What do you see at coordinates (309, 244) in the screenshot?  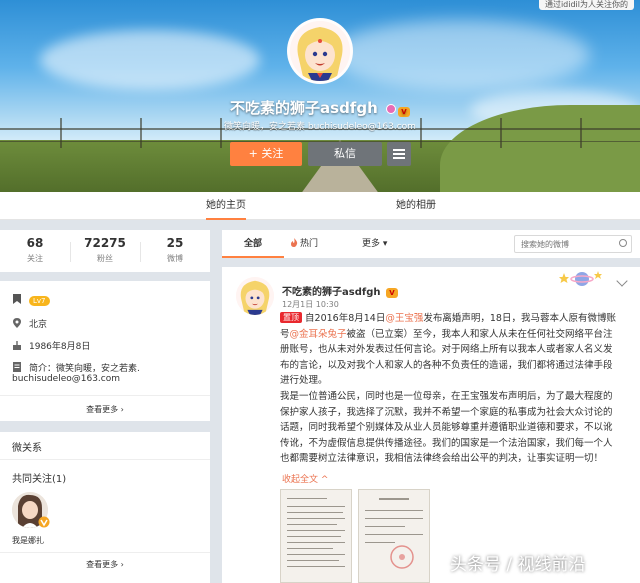 I see `feed-tab-hot-label: 热门` at bounding box center [309, 244].